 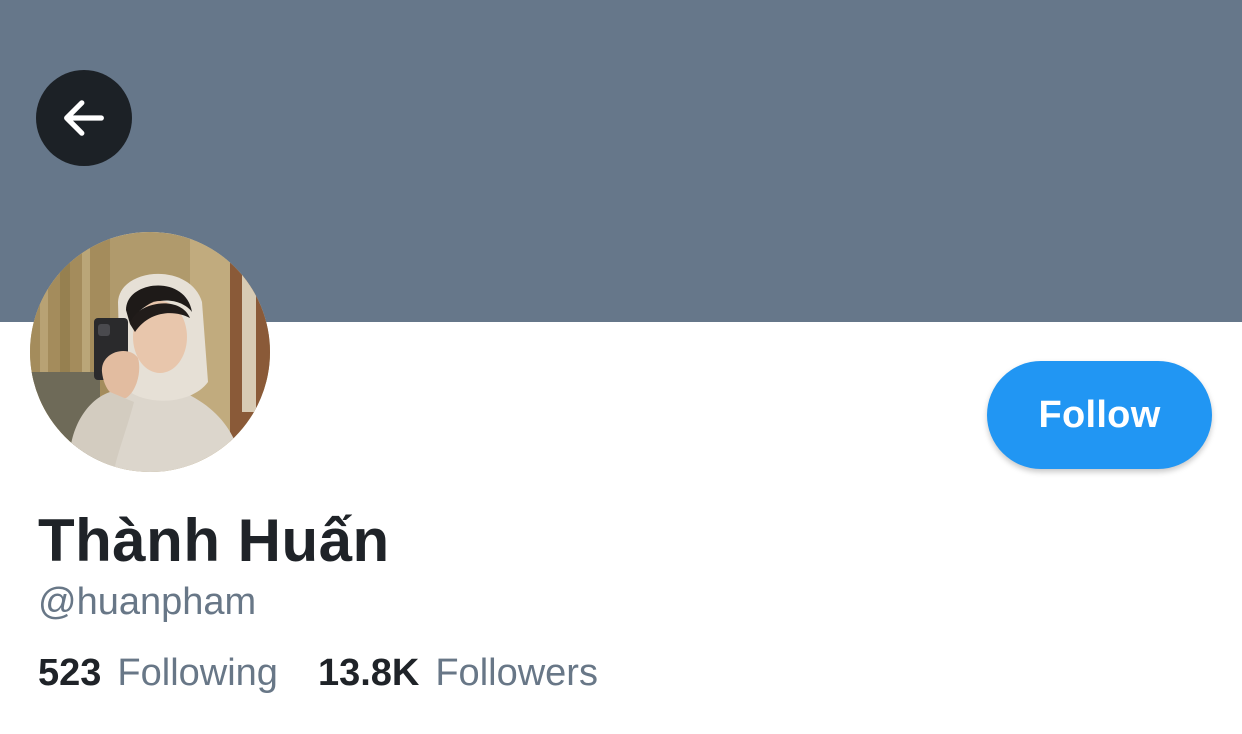 I want to click on user-handle: @huanpham, so click(x=147, y=602).